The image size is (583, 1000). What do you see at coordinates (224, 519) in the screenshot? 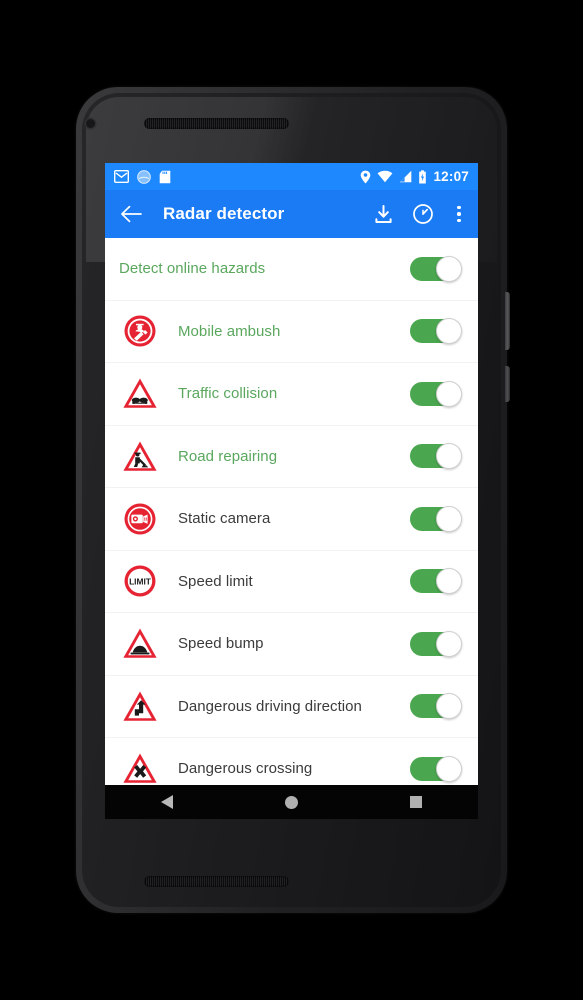
I see `list-item-label: Static camera` at bounding box center [224, 519].